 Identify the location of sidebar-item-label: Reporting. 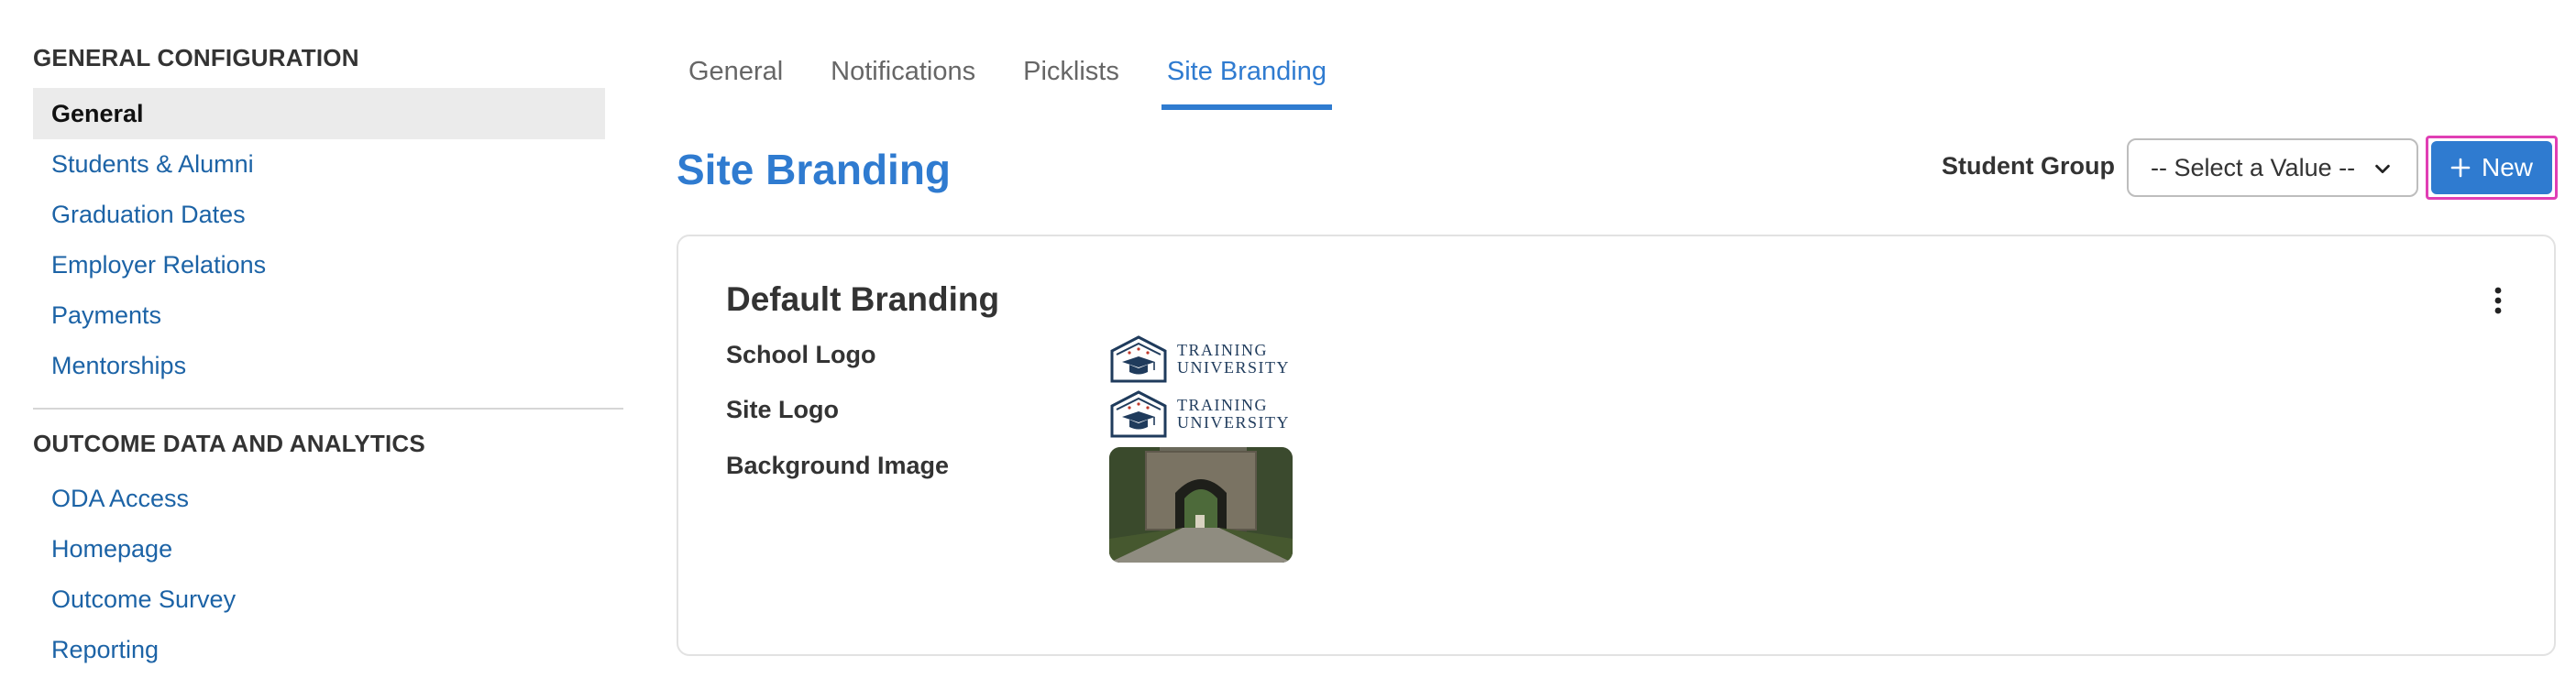
(105, 649).